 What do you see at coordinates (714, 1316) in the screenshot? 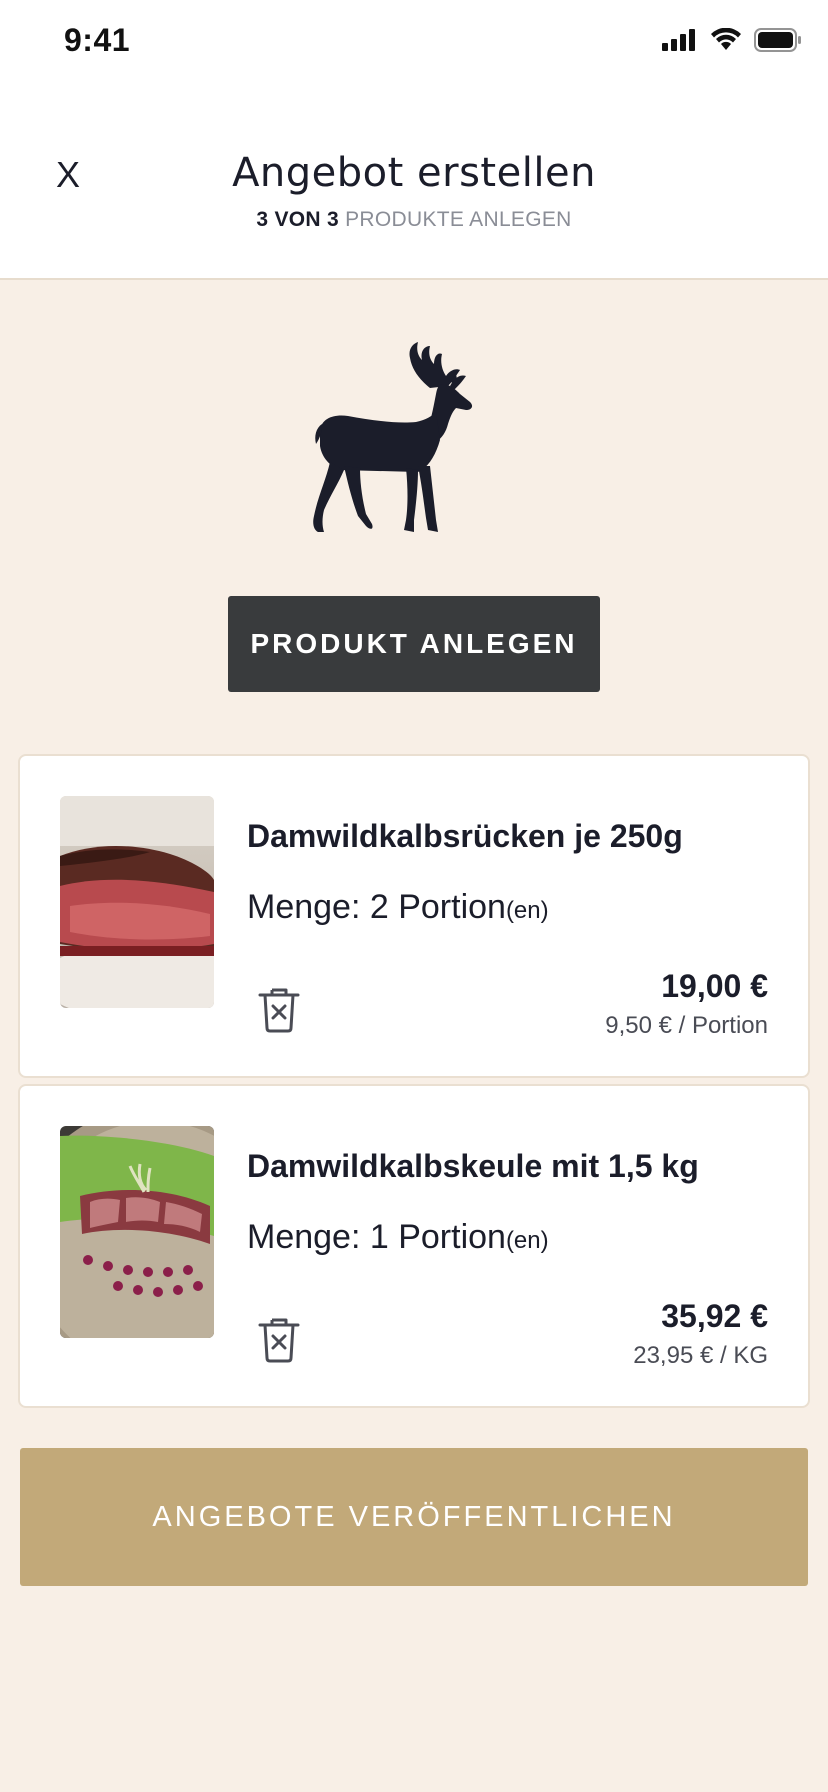
I see `product-price: 35,92 €` at bounding box center [714, 1316].